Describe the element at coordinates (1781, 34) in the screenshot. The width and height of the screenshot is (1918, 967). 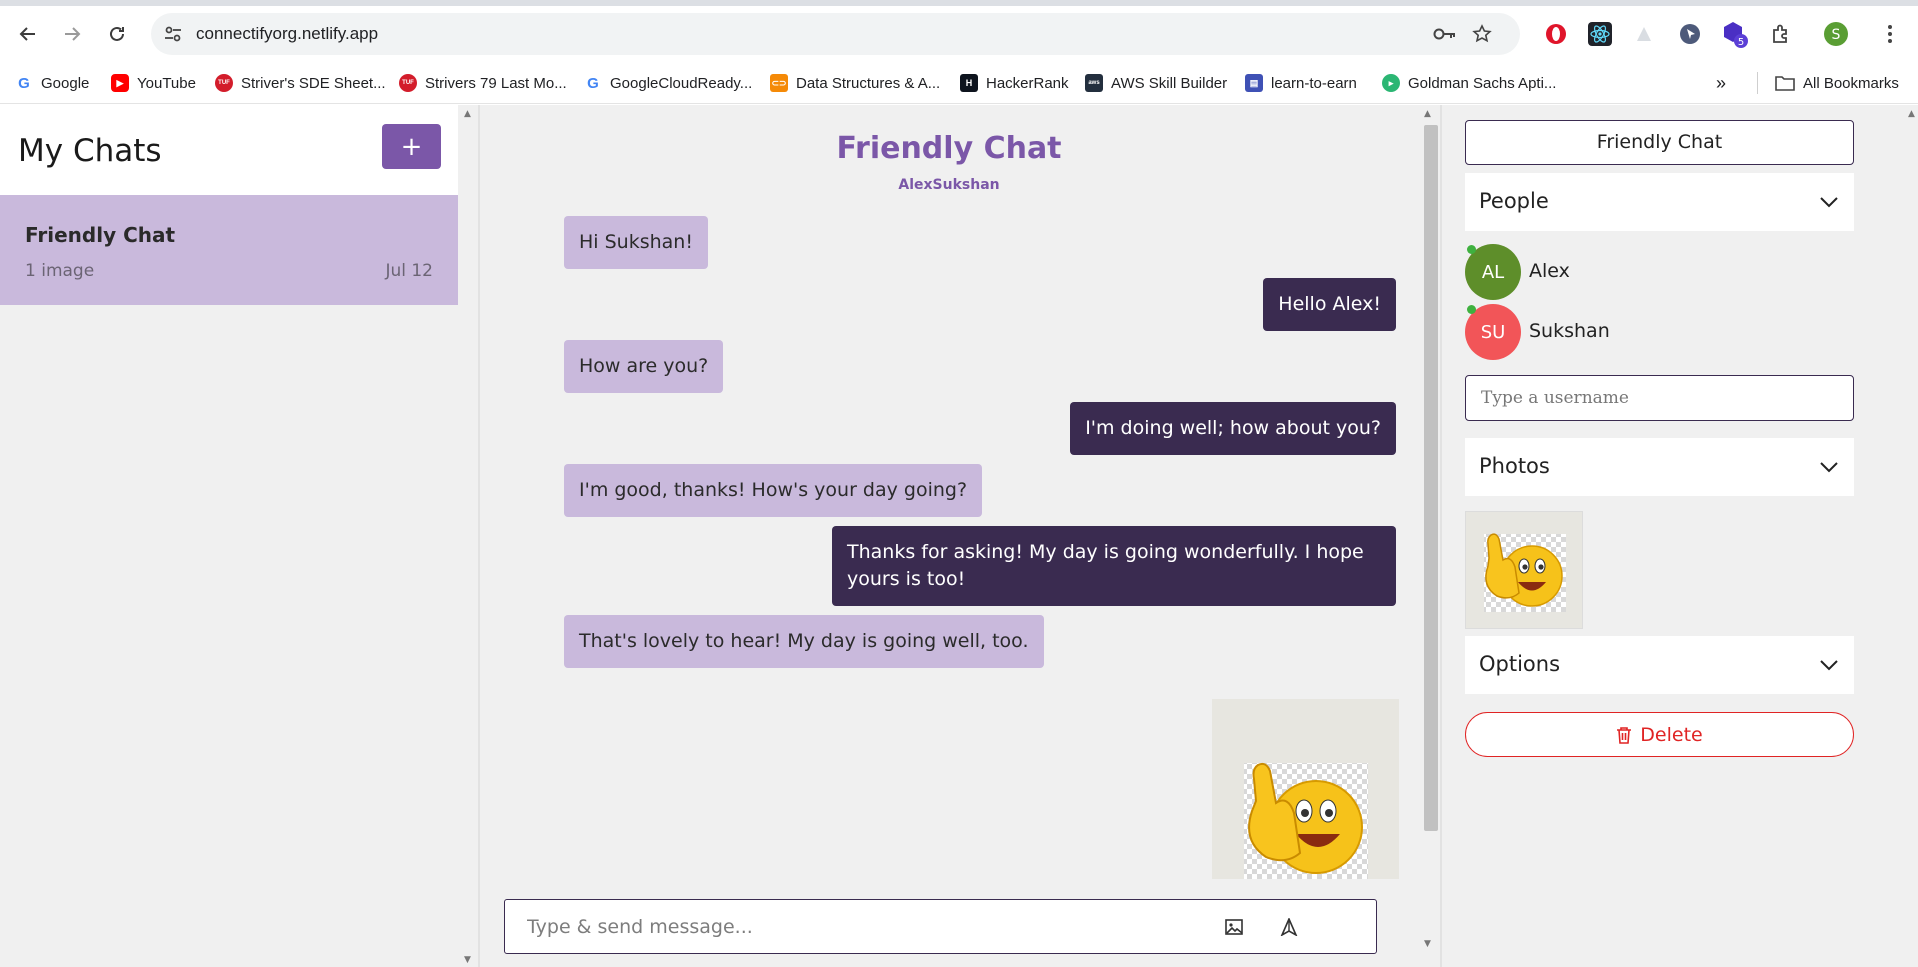
I see `puzzle-extensions-icon` at that location.